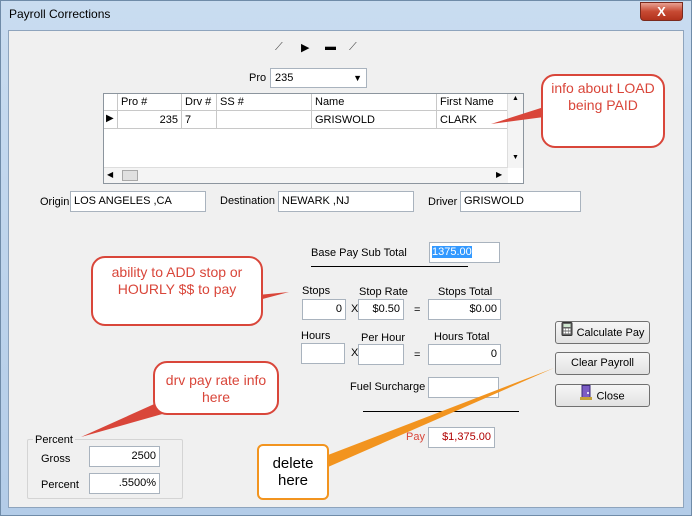  I want to click on last-record-icon: ⟋, so click(353, 47).